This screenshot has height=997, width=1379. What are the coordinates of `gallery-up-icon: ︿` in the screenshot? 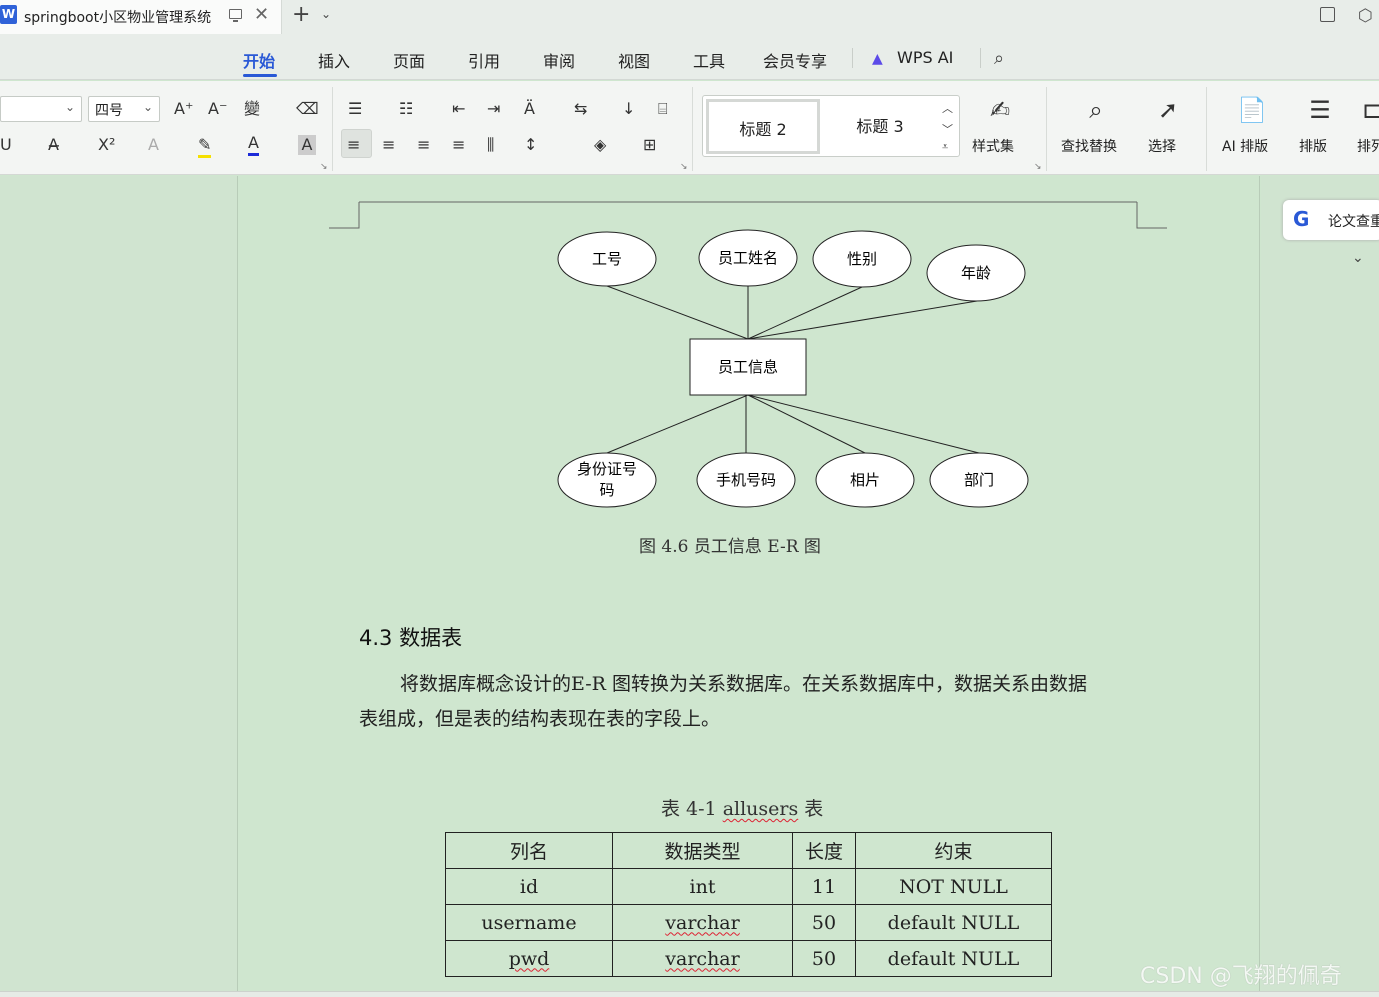 It's located at (947, 108).